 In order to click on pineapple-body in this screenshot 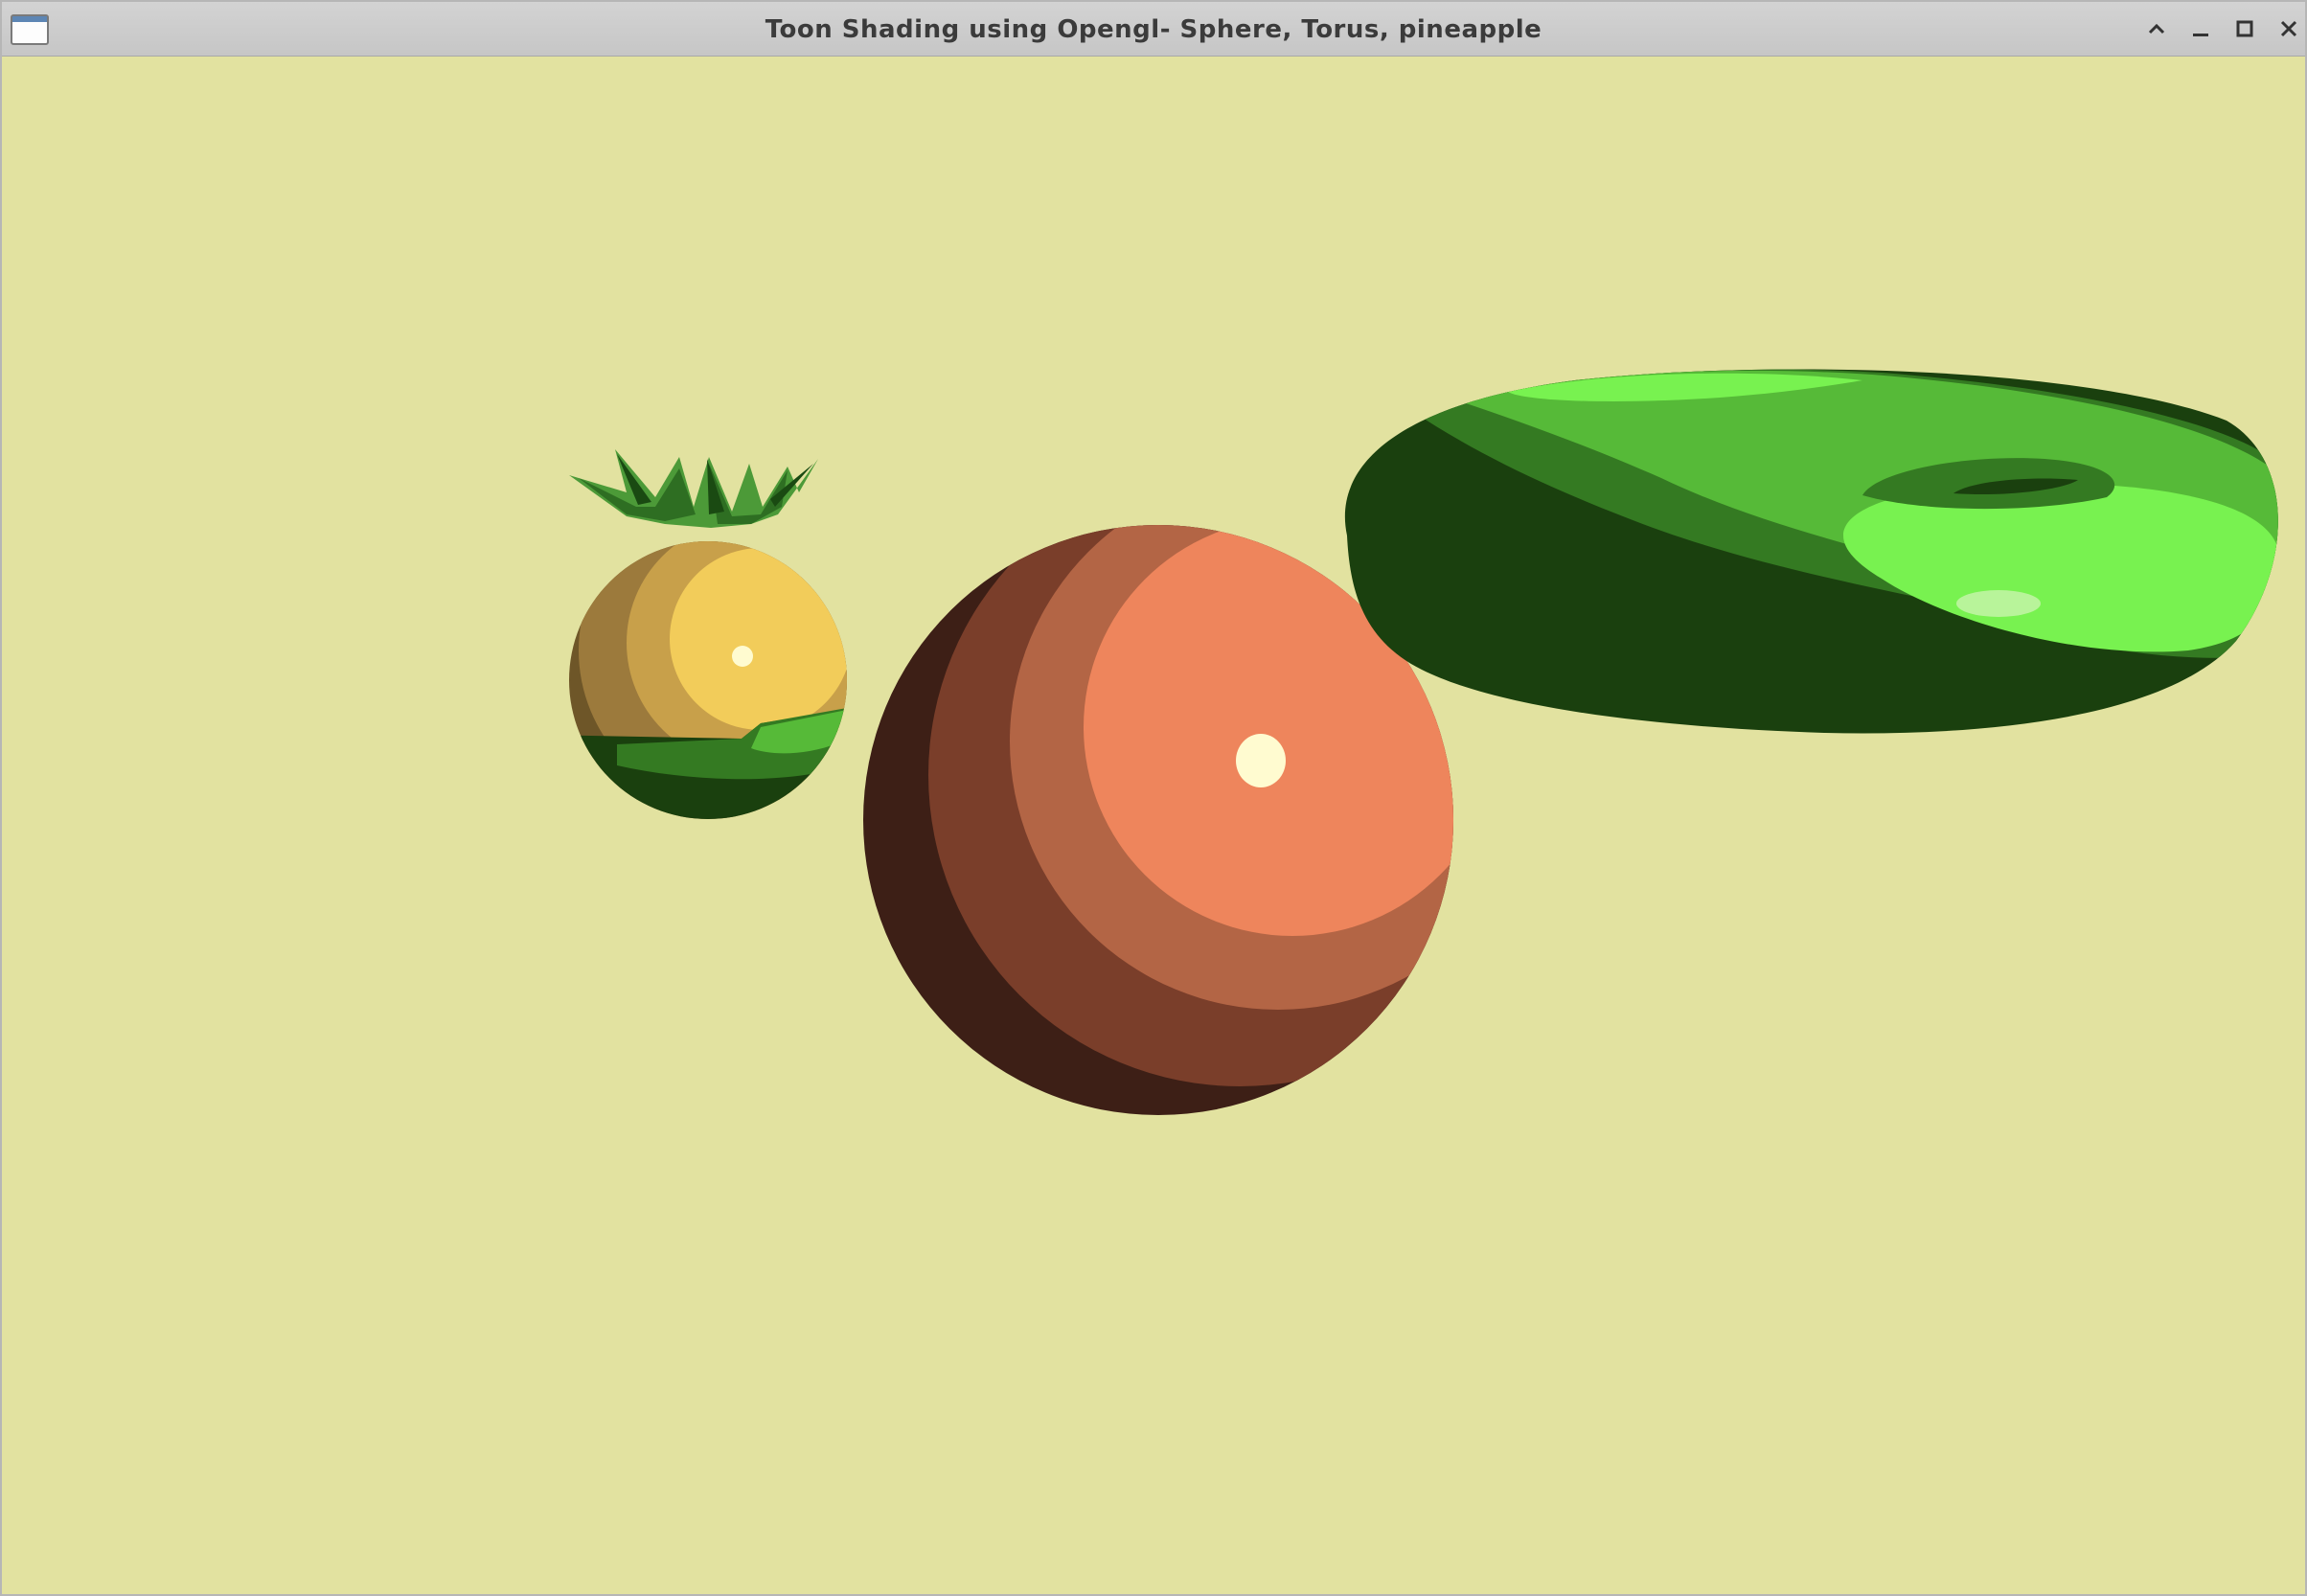, I will do `click(708, 680)`.